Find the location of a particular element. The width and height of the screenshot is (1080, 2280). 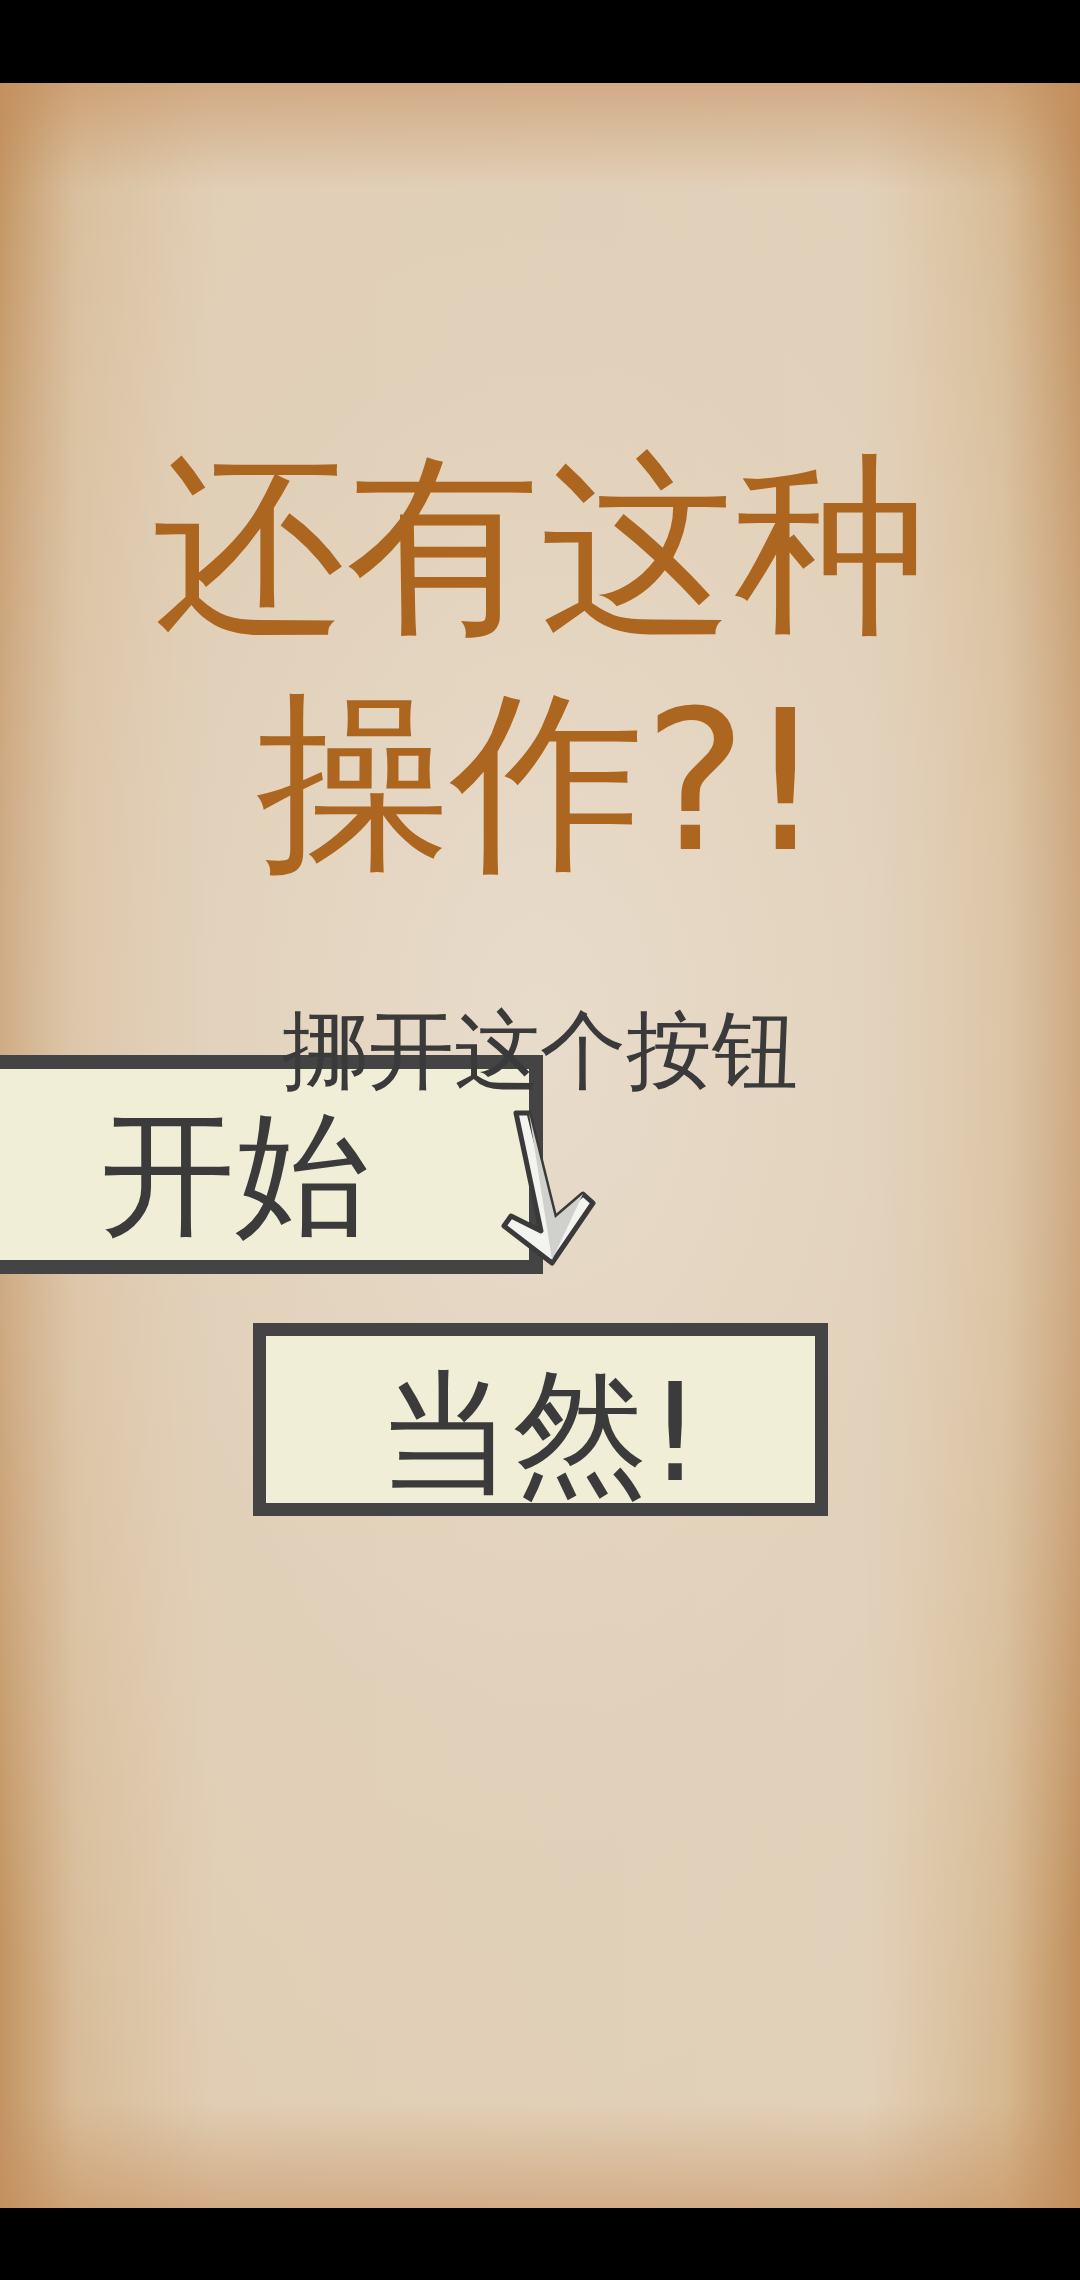

down-arrow-icon is located at coordinates (548, 1188).